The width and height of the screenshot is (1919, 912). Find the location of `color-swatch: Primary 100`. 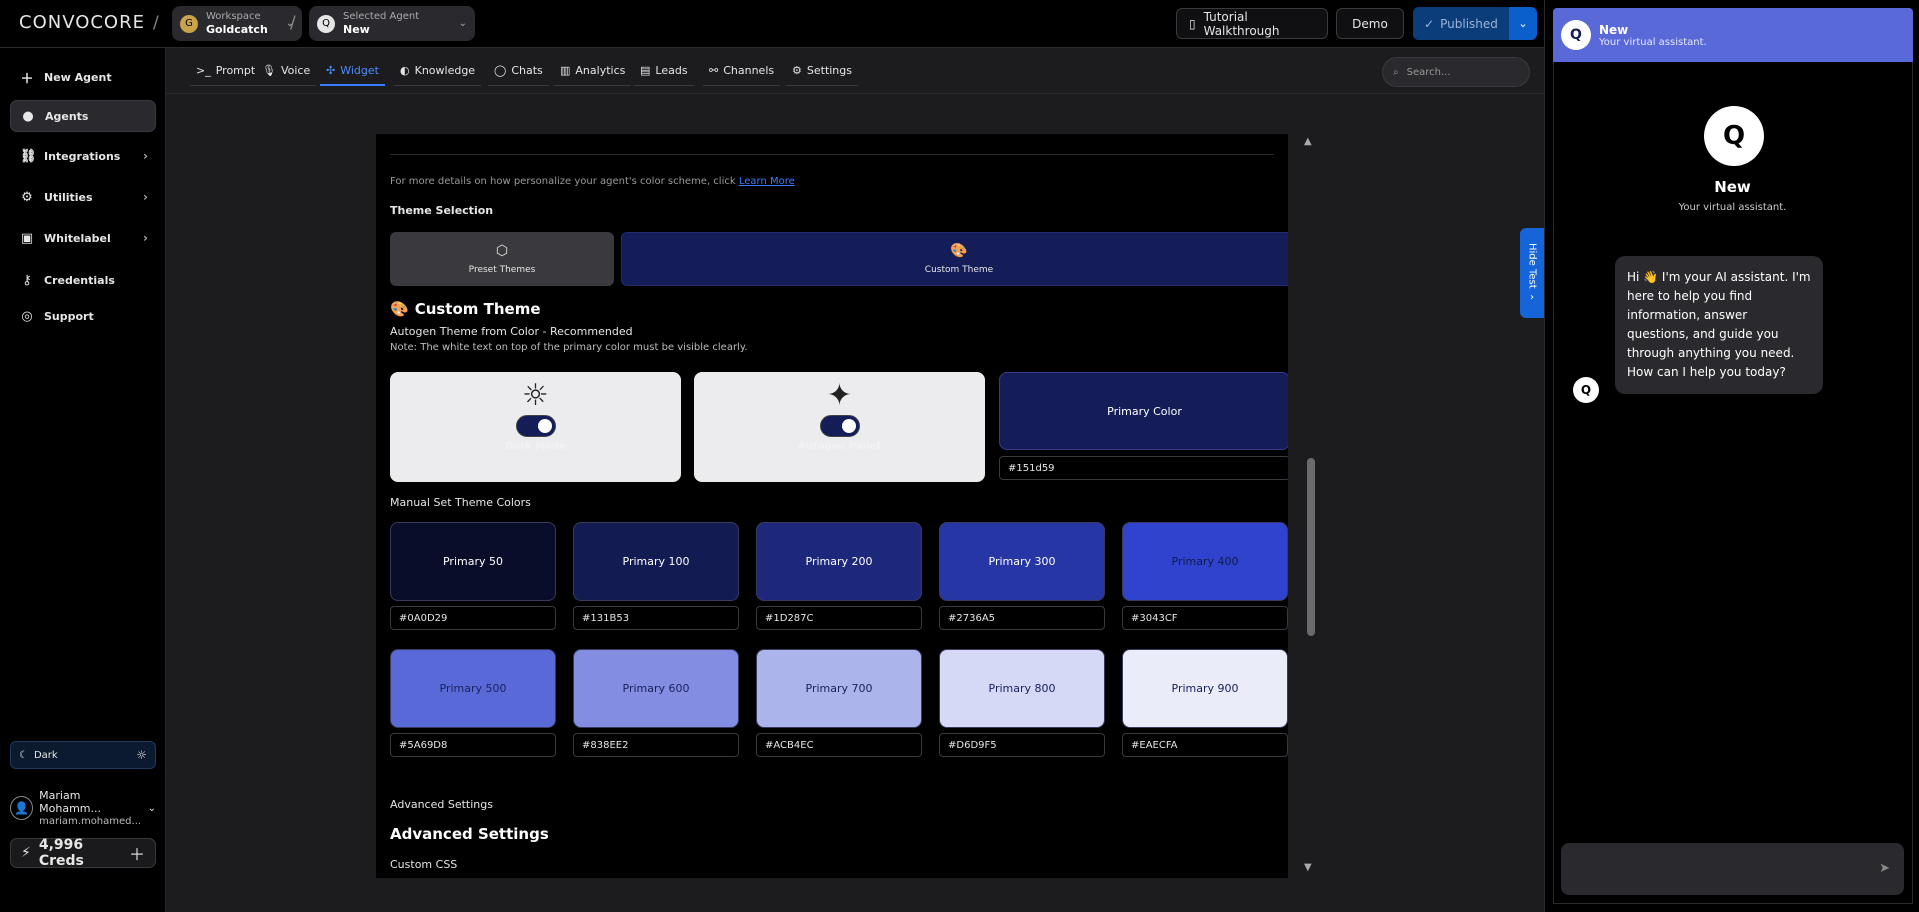

color-swatch: Primary 100 is located at coordinates (656, 561).